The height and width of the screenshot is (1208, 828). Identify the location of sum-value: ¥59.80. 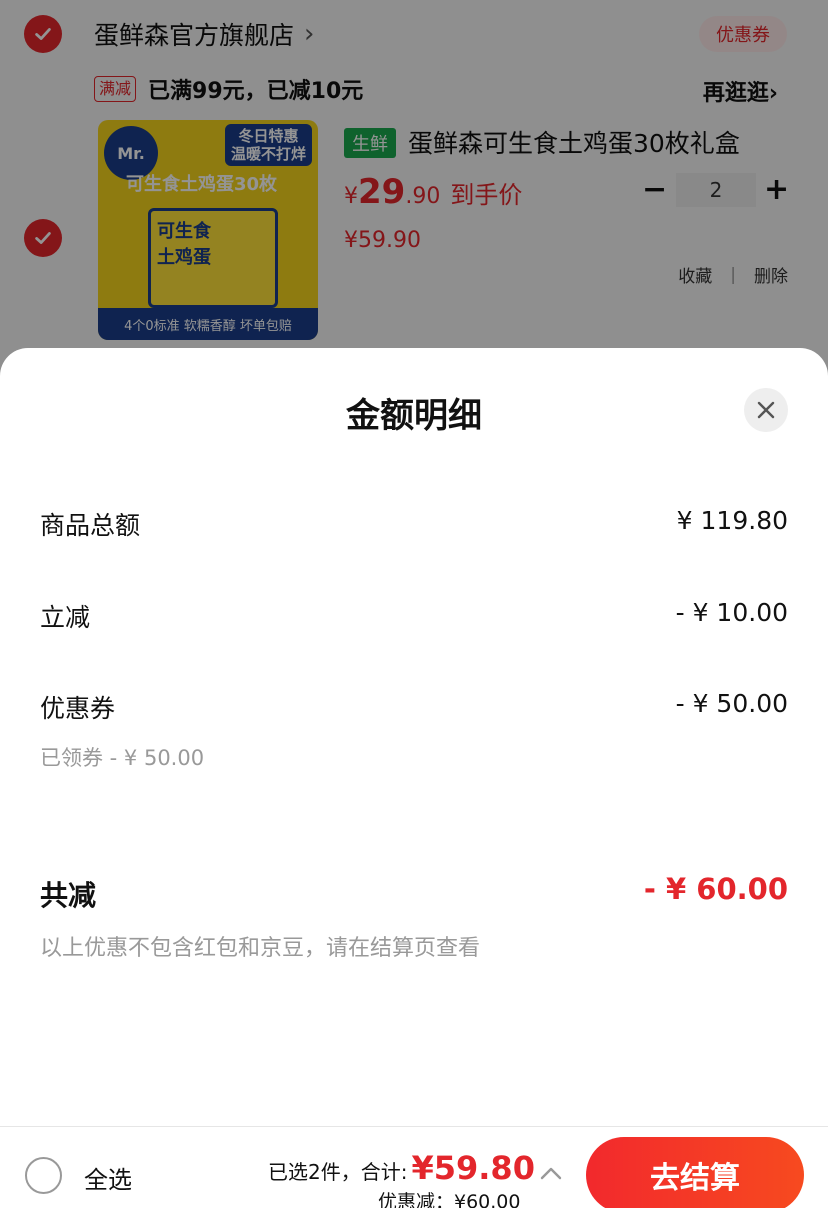
(473, 1168).